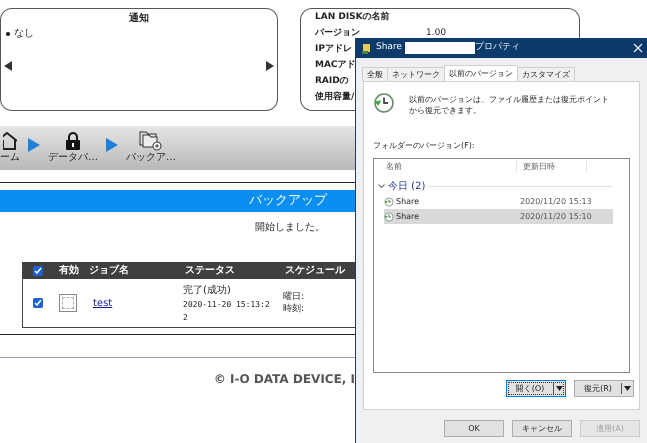 Image resolution: width=647 pixels, height=443 pixels. Describe the element at coordinates (24, 34) in the screenshot. I see `notification-item: なし` at that location.